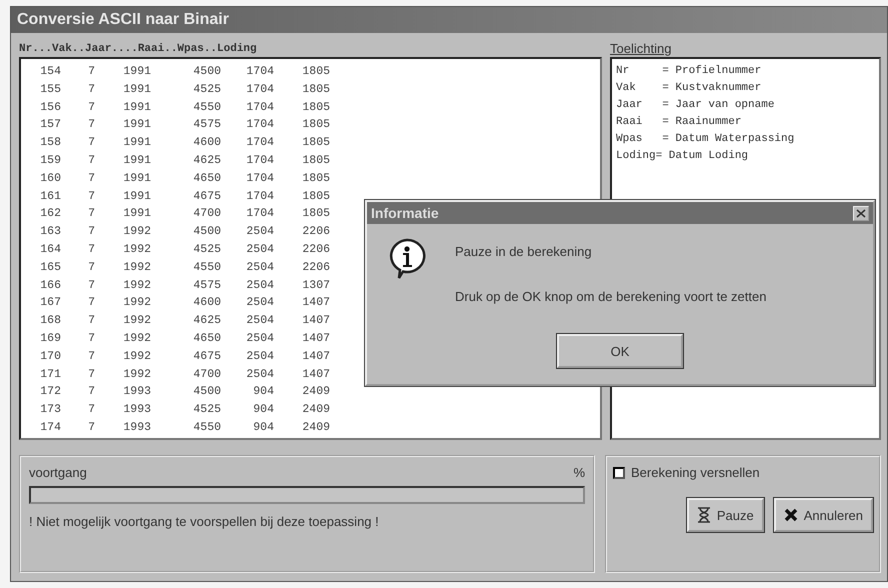 This screenshot has width=888, height=588. Describe the element at coordinates (703, 515) in the screenshot. I see `hourglass-icon` at that location.